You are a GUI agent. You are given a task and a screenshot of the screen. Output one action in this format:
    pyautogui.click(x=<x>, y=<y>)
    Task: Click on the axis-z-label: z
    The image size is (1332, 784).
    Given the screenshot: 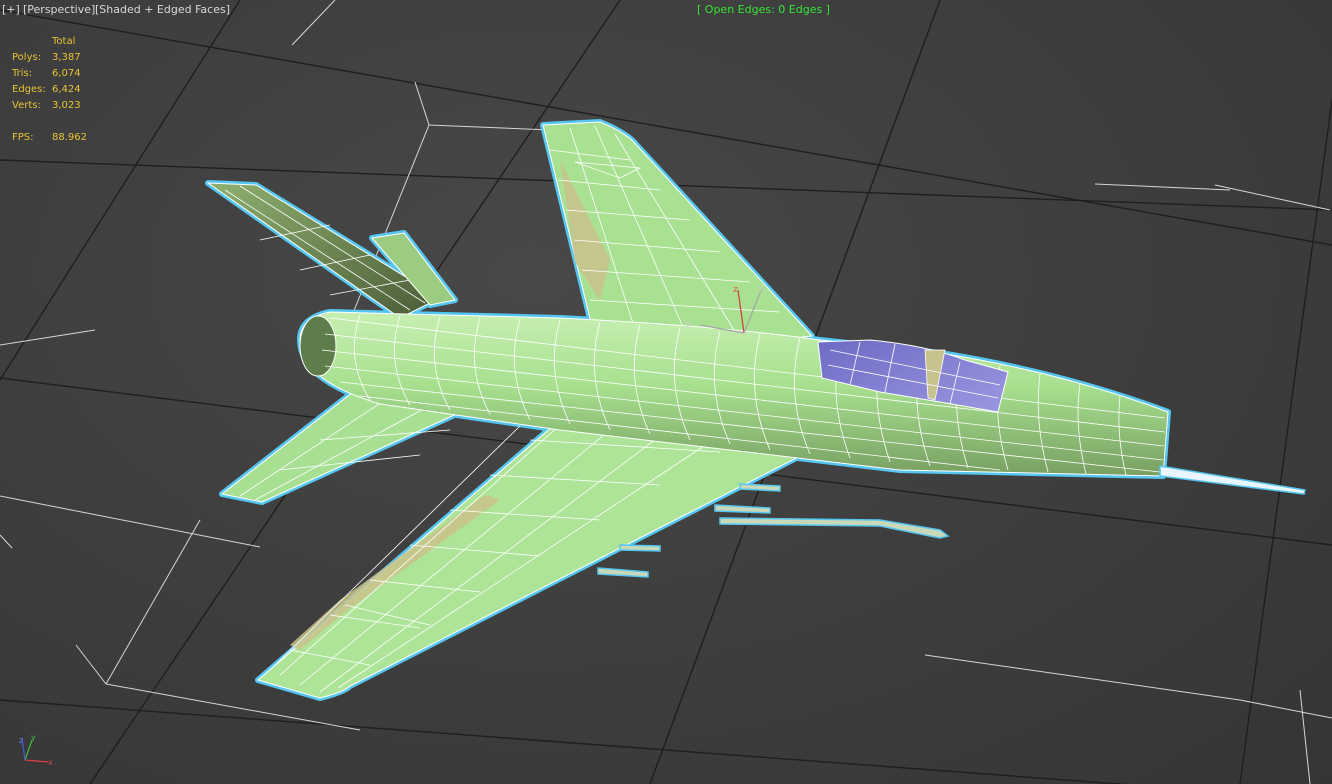 What is the action you would take?
    pyautogui.click(x=21, y=740)
    